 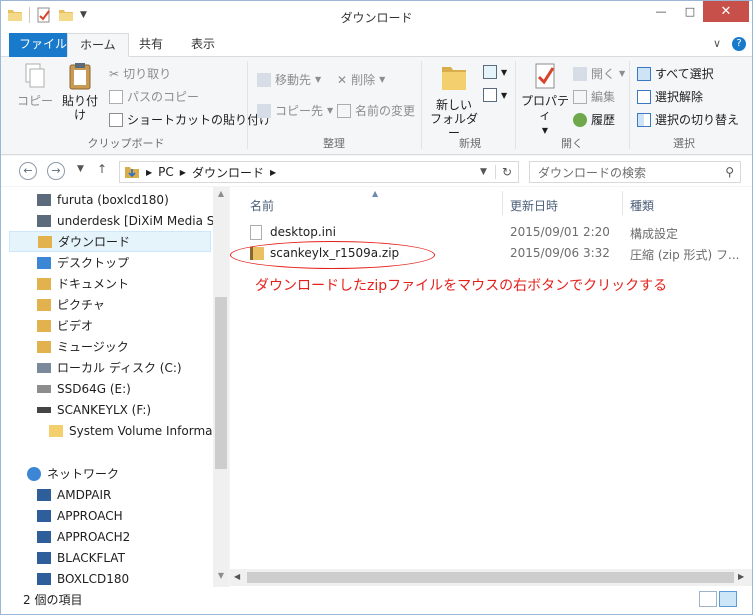 What do you see at coordinates (98, 45) in the screenshot?
I see `tab-home: ホーム` at bounding box center [98, 45].